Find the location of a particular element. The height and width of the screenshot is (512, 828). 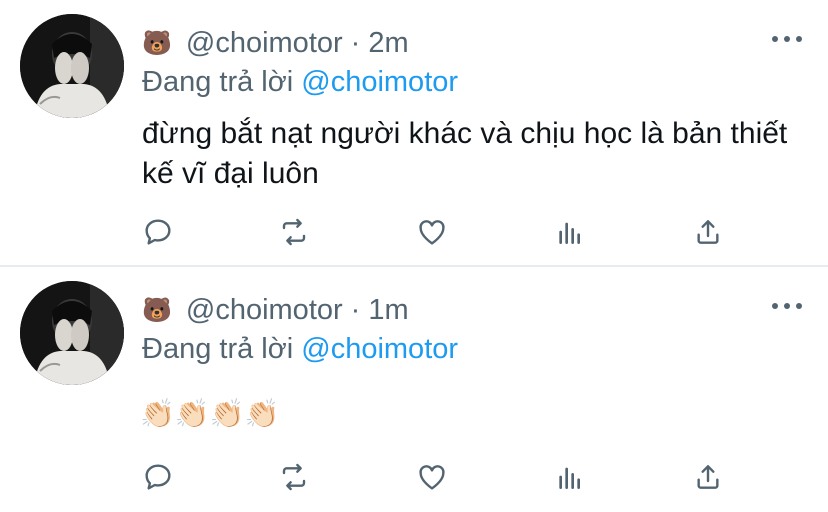

timestamp: 1m is located at coordinates (388, 310).